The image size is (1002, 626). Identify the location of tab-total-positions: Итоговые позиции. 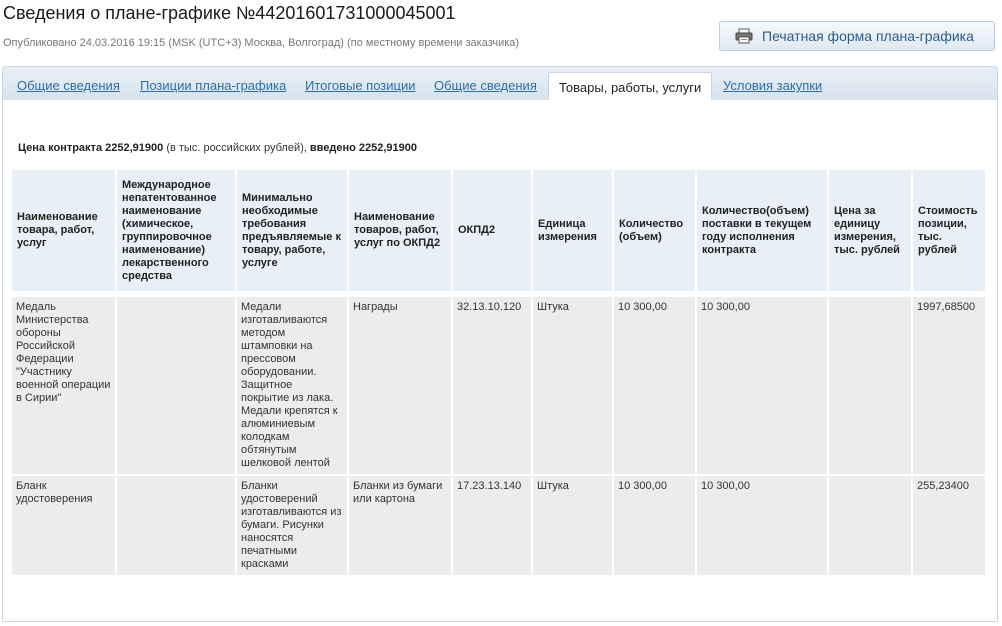
(360, 85).